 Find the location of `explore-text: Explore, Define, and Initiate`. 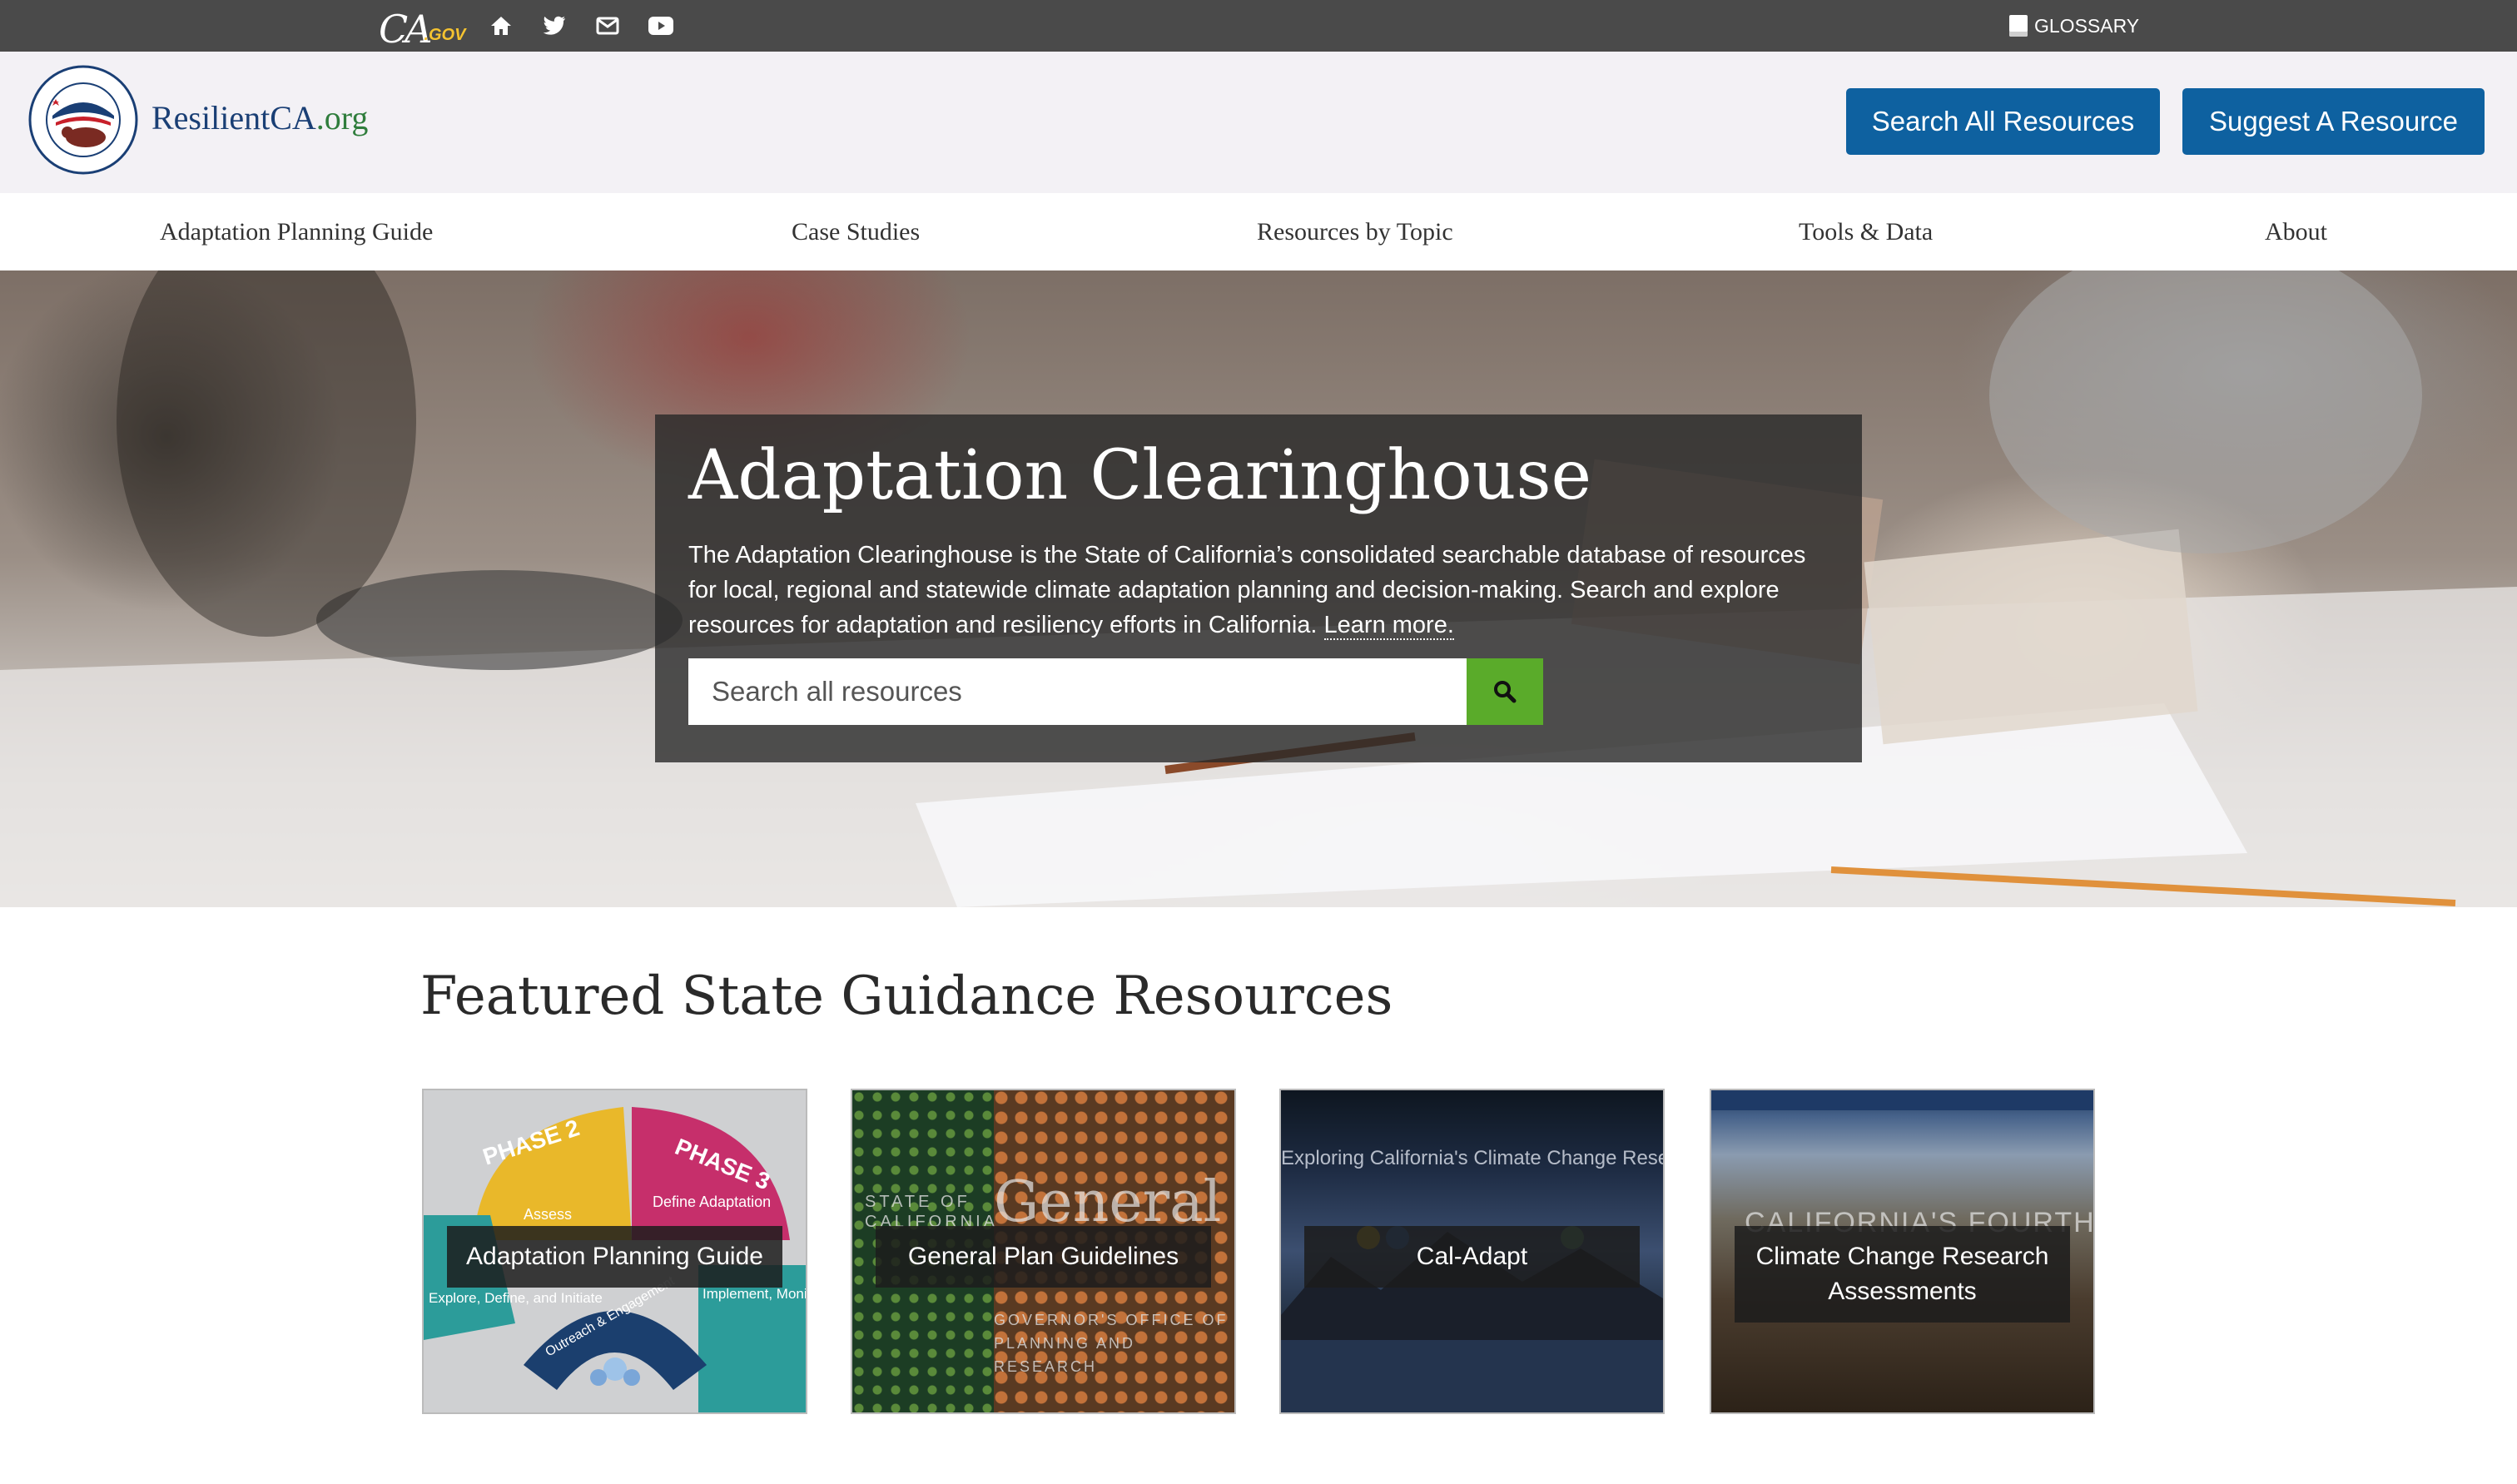

explore-text: Explore, Define, and Initiate is located at coordinates (516, 1298).